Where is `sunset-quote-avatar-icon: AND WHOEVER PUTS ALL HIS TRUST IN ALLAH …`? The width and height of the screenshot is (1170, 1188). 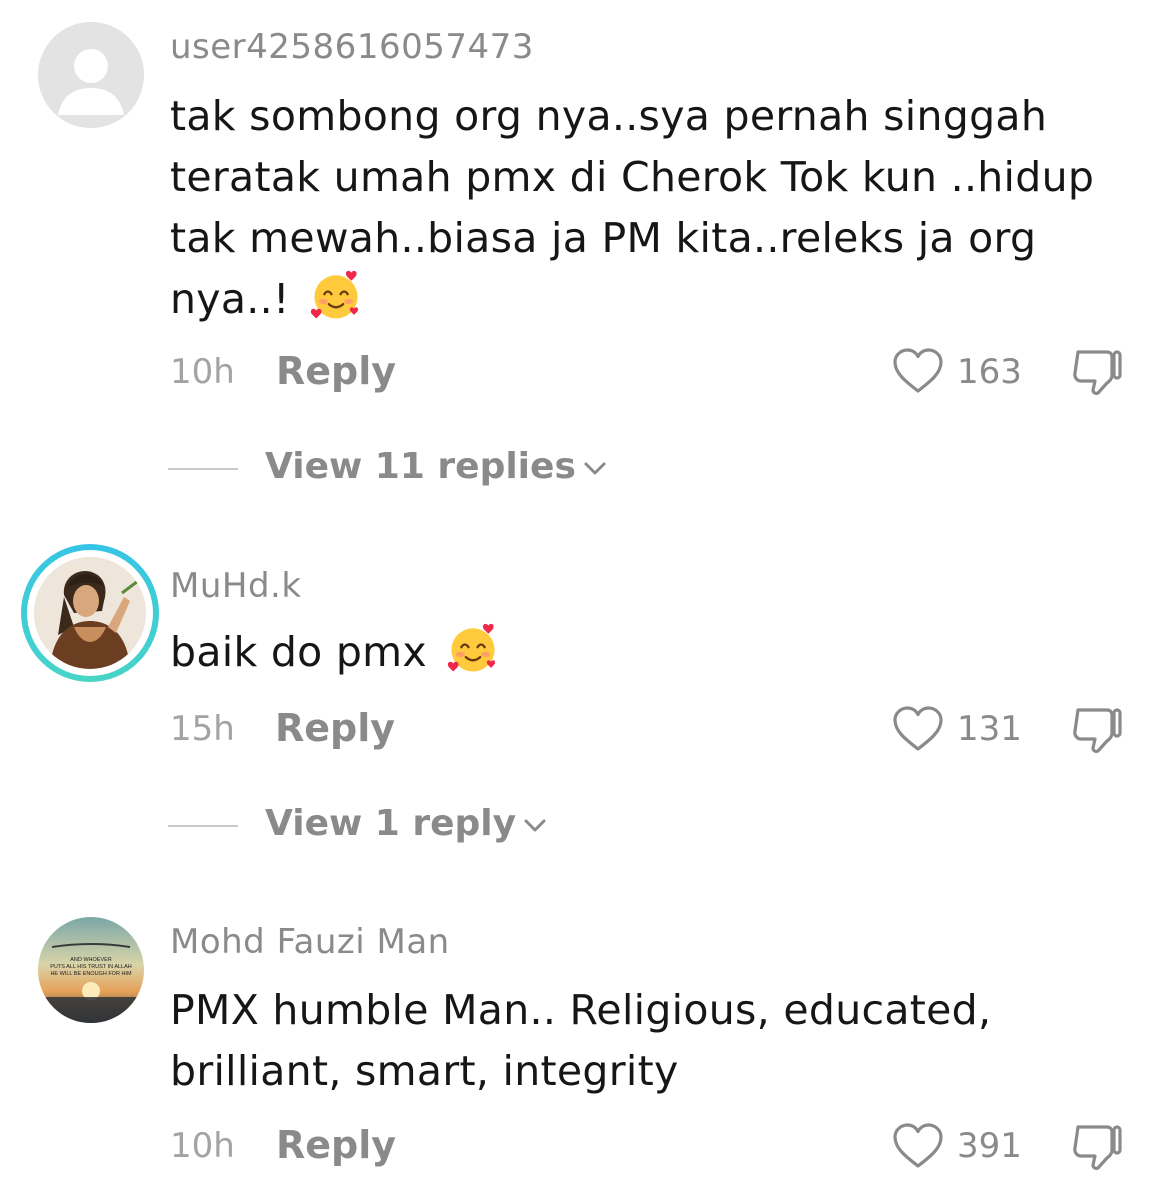
sunset-quote-avatar-icon: AND WHOEVER PUTS ALL HIS TRUST IN ALLAH … is located at coordinates (91, 970).